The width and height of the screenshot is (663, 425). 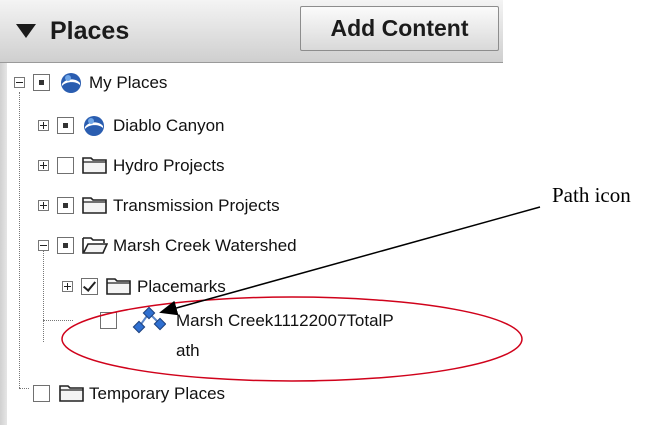 I want to click on annotation-label: Path icon, so click(x=591, y=195).